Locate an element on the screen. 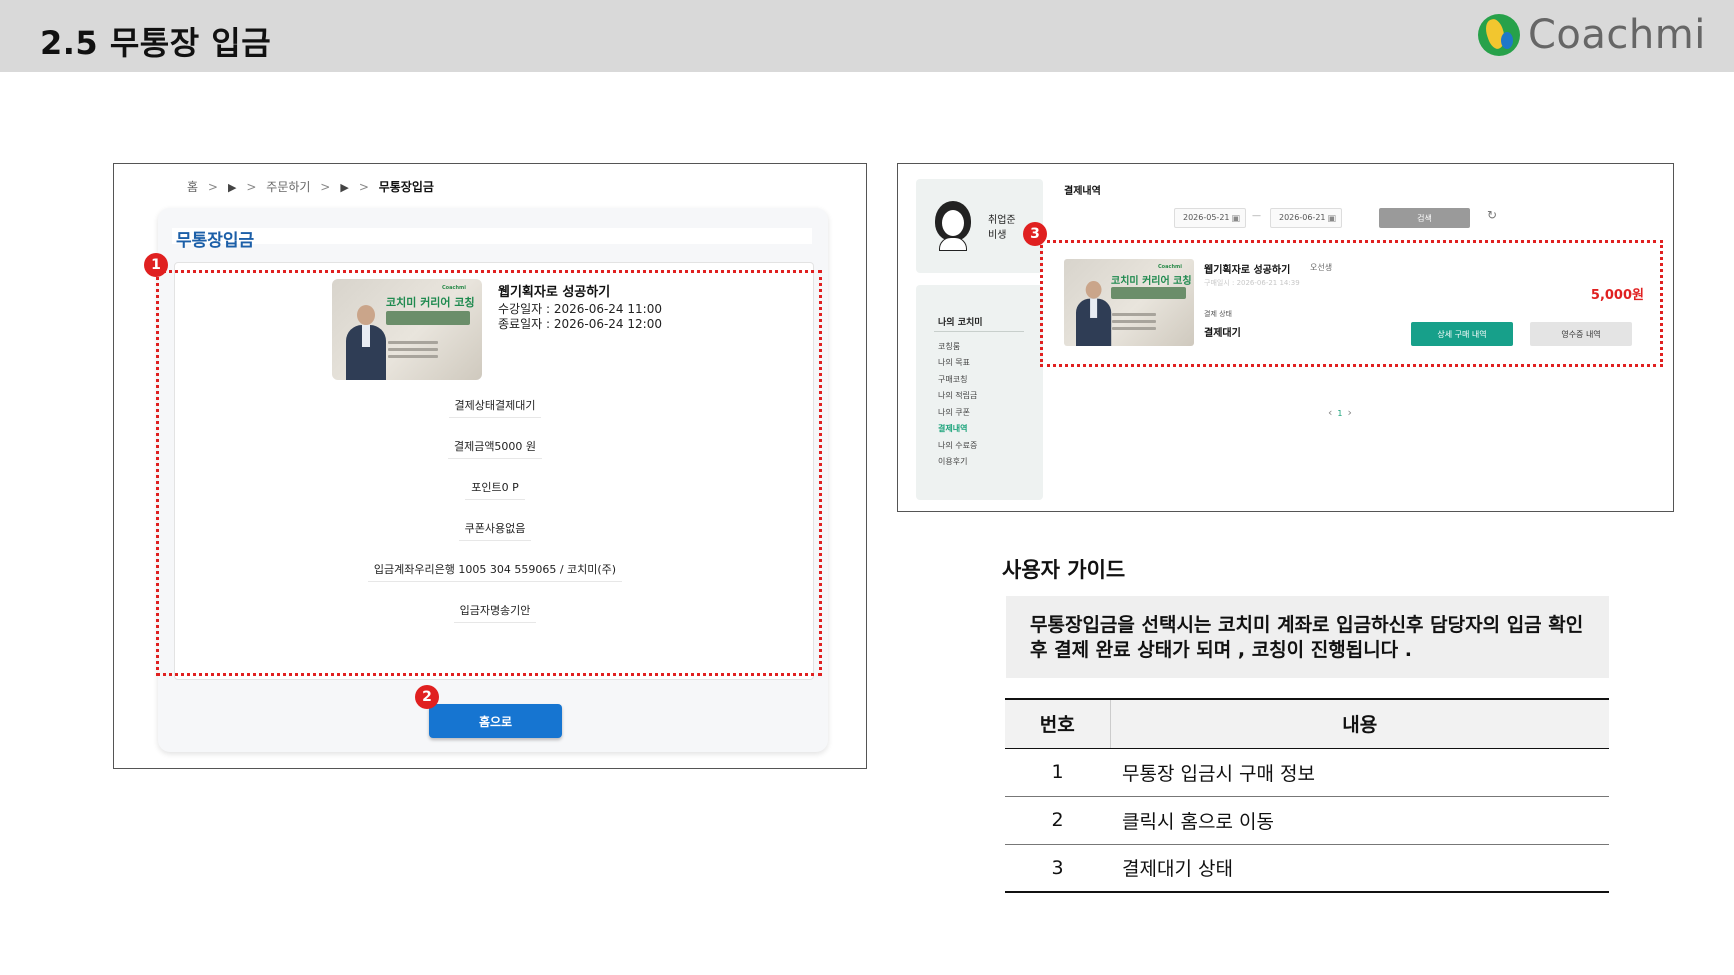  menu-item-coaching-room: 코칭룸 is located at coordinates (949, 346).